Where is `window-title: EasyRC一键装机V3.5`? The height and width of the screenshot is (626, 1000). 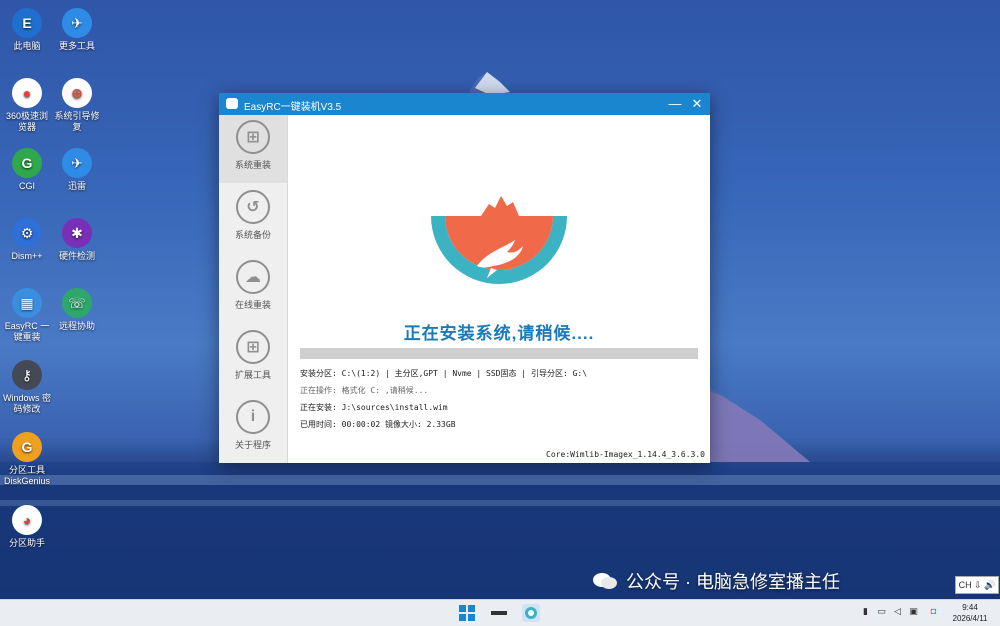
window-title: EasyRC一键装机V3.5 is located at coordinates (293, 107).